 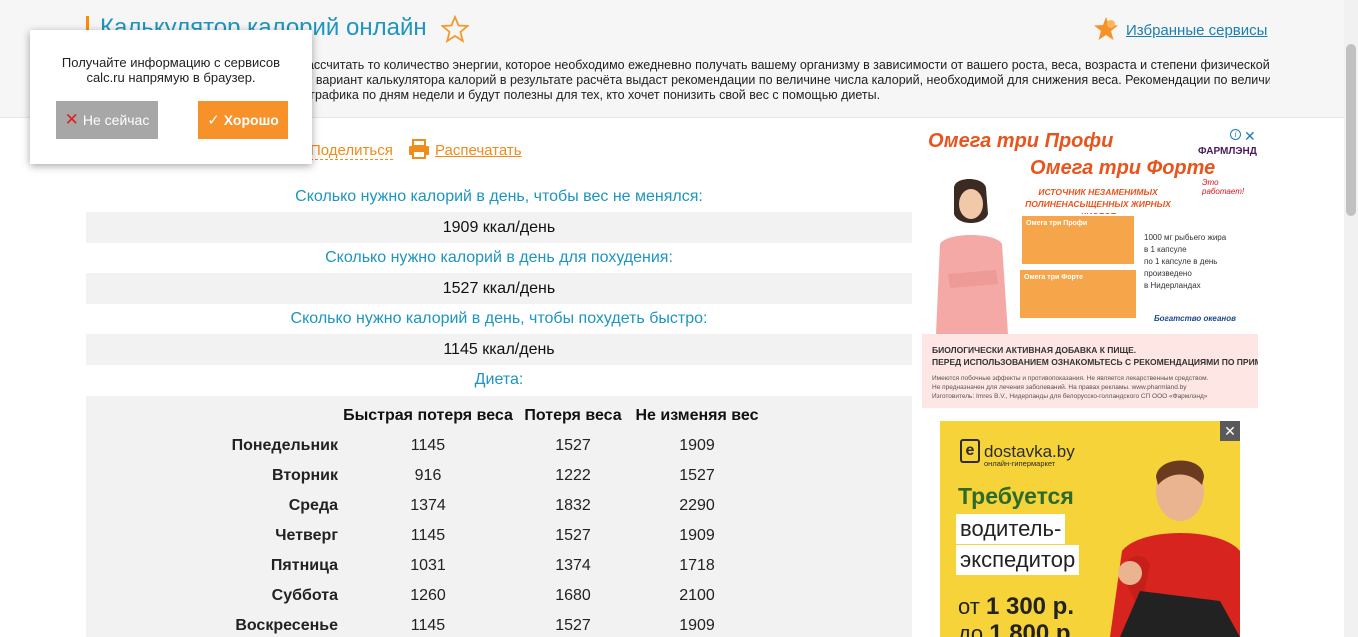 I want to click on ad-headline: Требуется, so click(x=1016, y=496).